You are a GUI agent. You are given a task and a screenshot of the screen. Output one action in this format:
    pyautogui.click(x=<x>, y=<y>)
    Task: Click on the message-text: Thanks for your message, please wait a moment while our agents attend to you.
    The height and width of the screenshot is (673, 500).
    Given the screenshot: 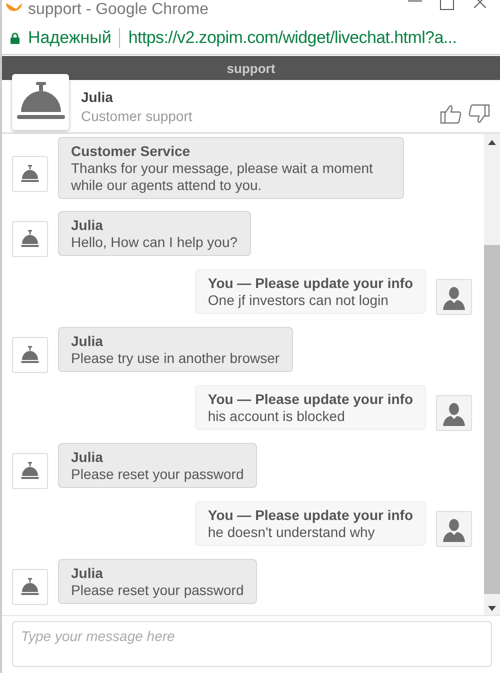 What is the action you would take?
    pyautogui.click(x=222, y=177)
    